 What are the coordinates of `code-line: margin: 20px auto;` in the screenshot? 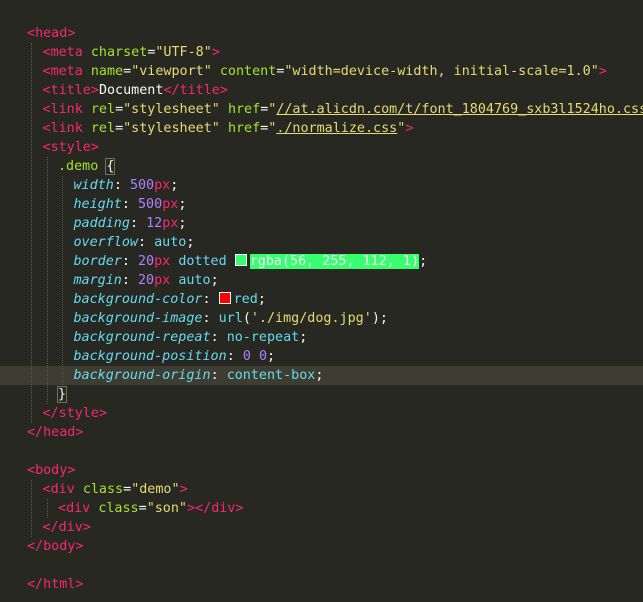 It's located at (321, 280).